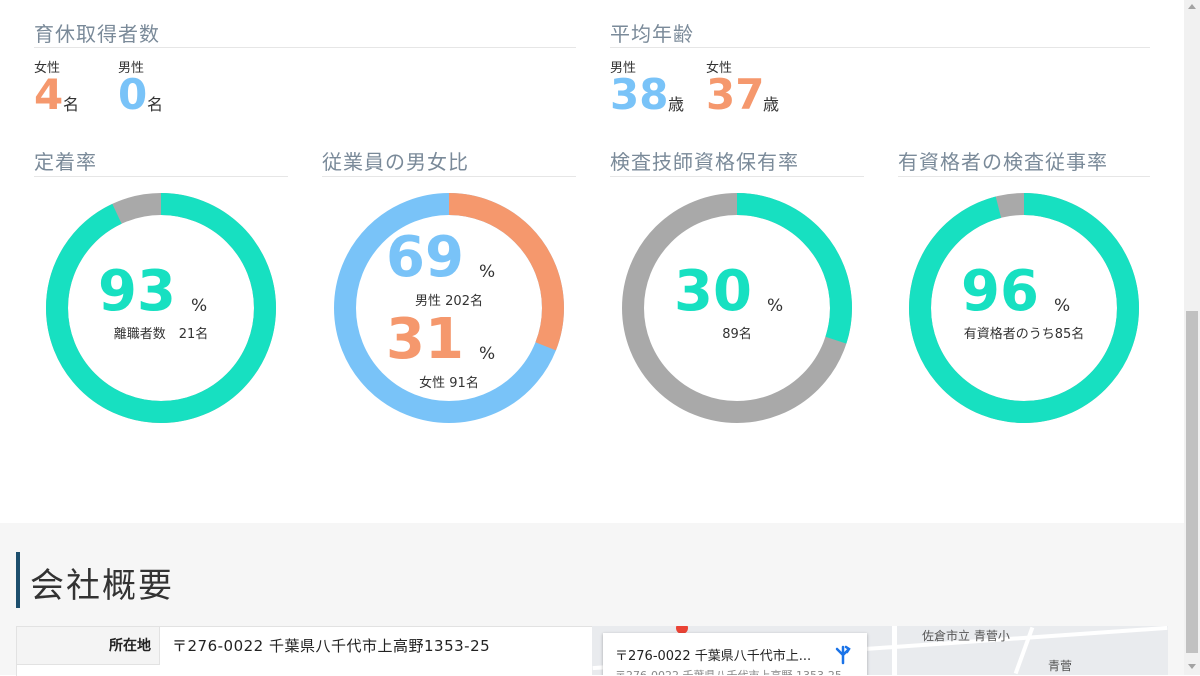  Describe the element at coordinates (880, 47) in the screenshot. I see `average-age-rule` at that location.